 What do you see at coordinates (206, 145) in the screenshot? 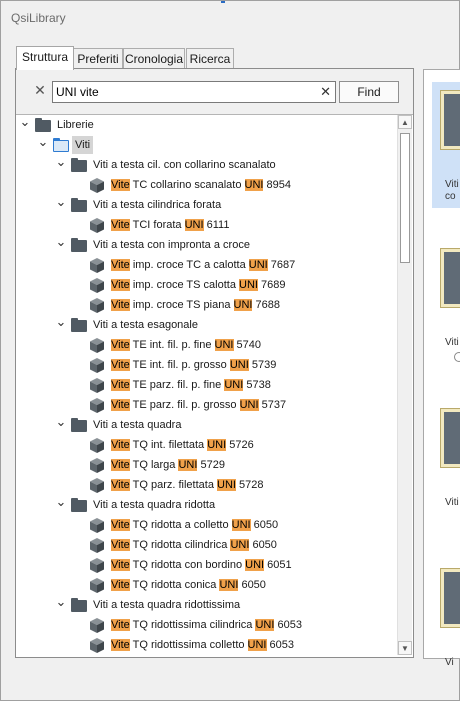
I see `tree-item-folder: ⌄ Viti` at bounding box center [206, 145].